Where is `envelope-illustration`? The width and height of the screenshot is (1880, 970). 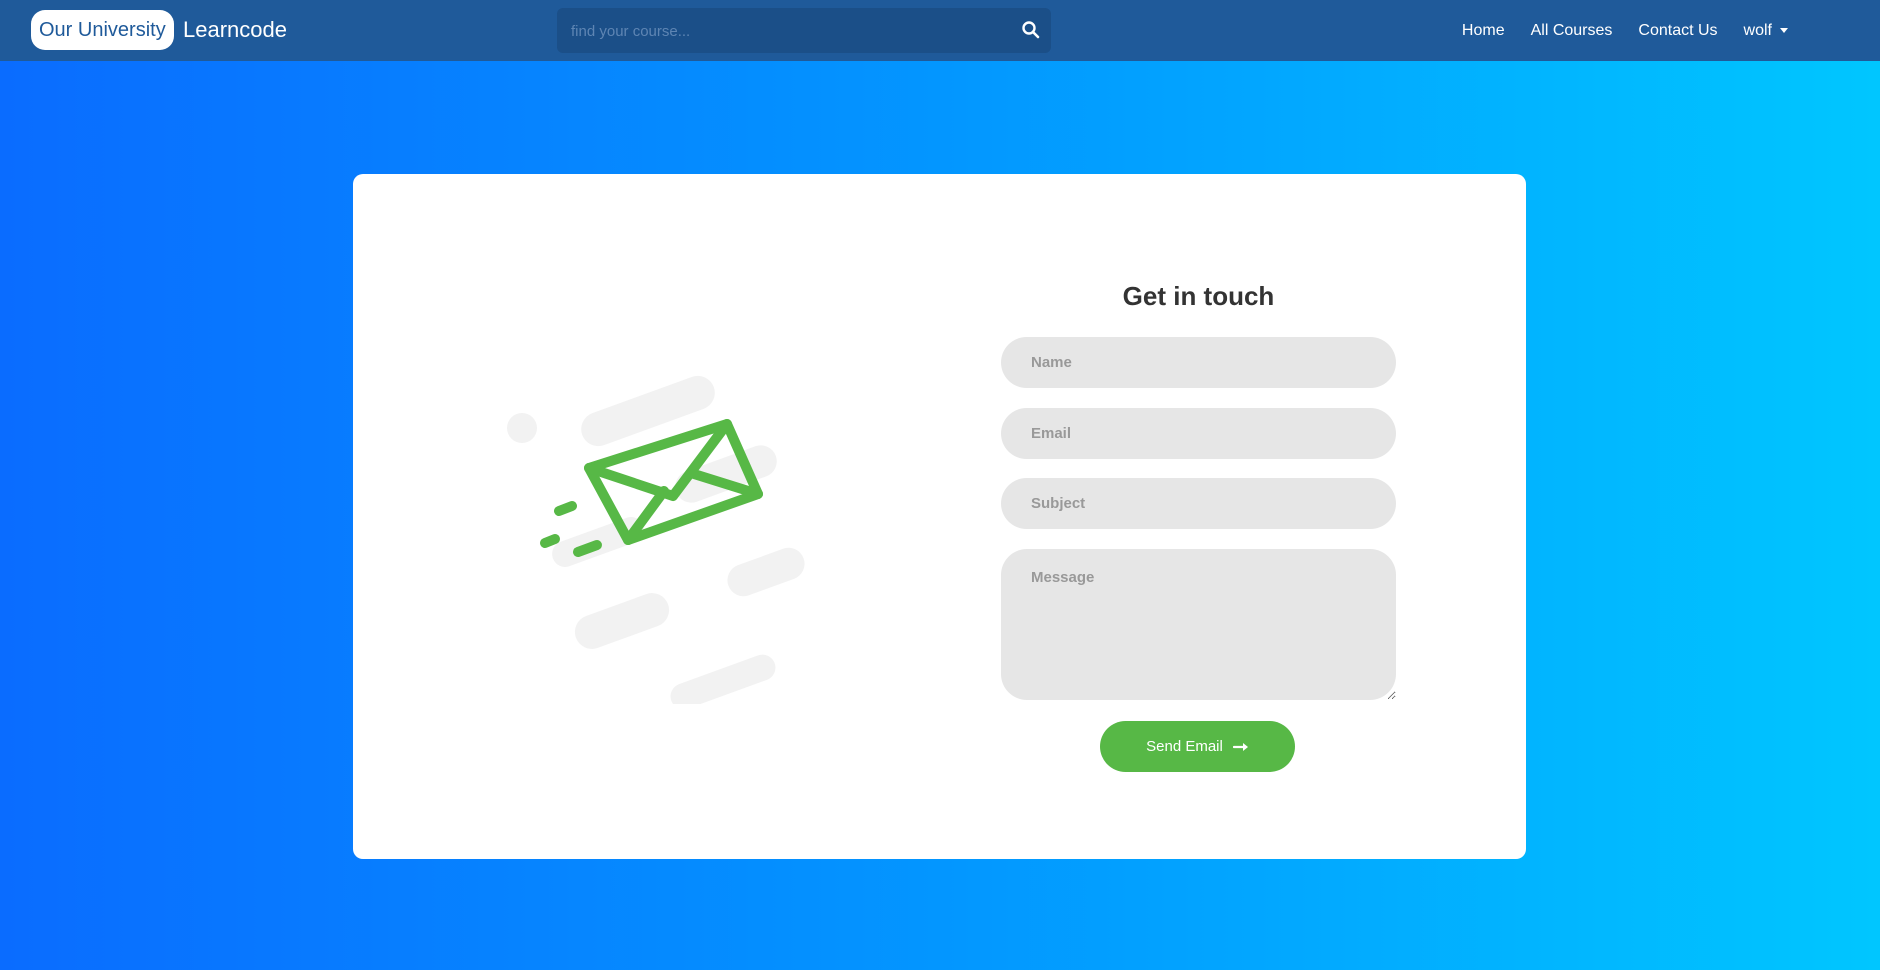 envelope-illustration is located at coordinates (656, 539).